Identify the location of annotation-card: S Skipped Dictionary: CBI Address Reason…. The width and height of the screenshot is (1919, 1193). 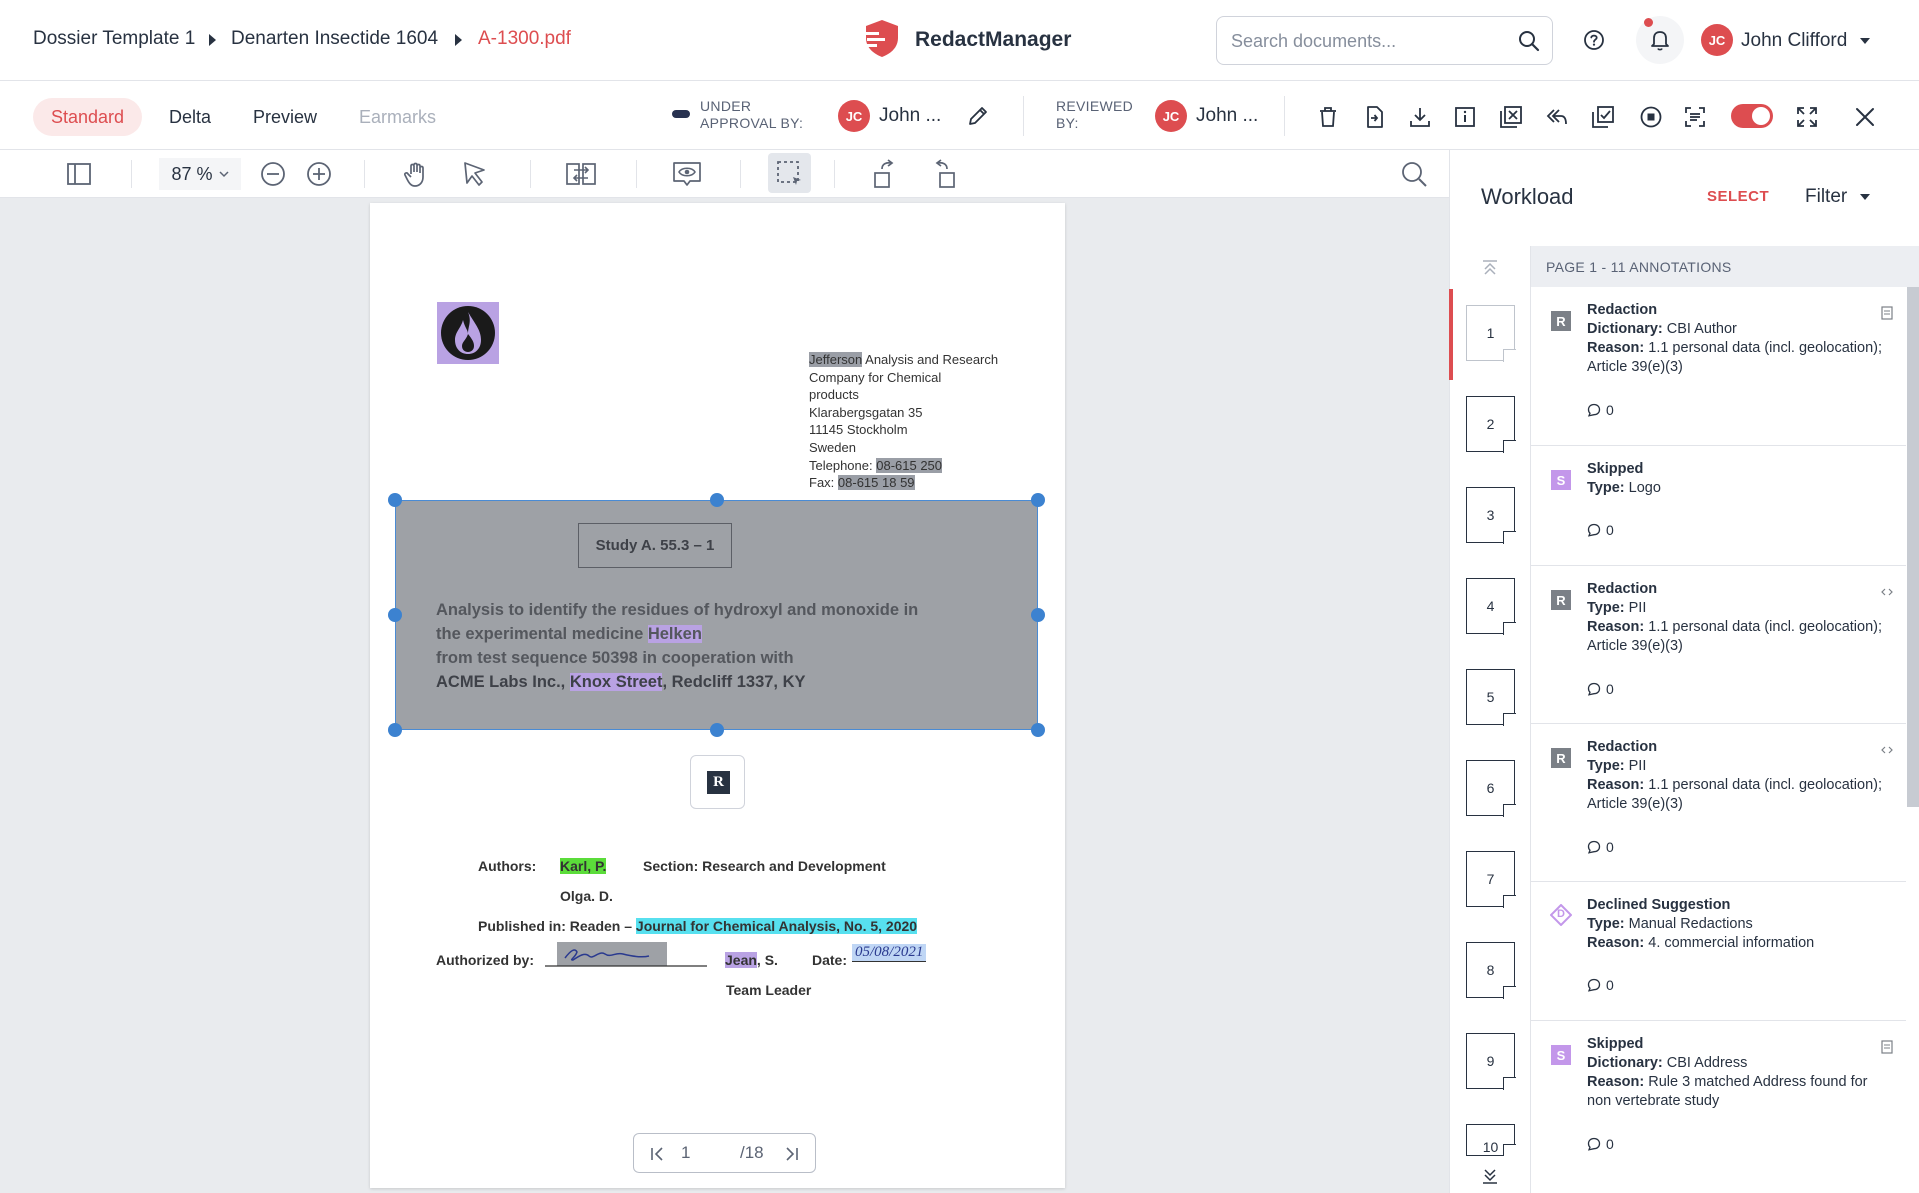
(1718, 1107).